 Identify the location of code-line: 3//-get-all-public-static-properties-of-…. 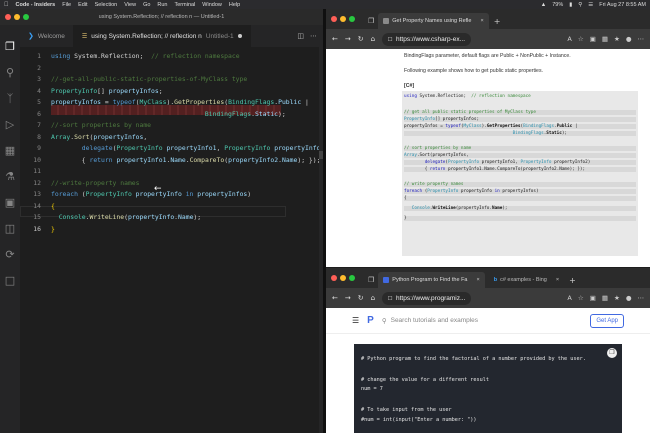
(142, 79).